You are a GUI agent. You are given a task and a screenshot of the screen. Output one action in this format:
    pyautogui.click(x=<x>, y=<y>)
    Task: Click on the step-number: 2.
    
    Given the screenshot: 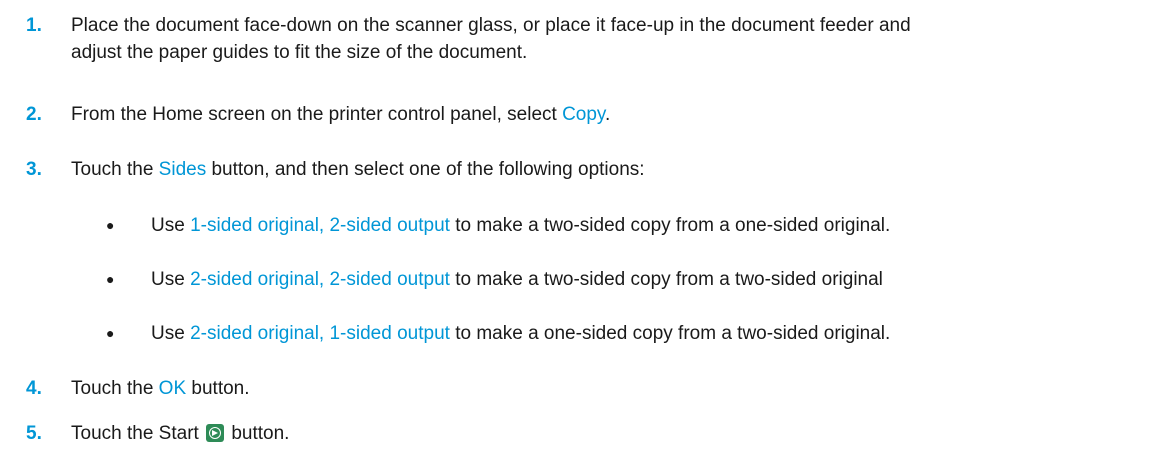 What is the action you would take?
    pyautogui.click(x=34, y=114)
    